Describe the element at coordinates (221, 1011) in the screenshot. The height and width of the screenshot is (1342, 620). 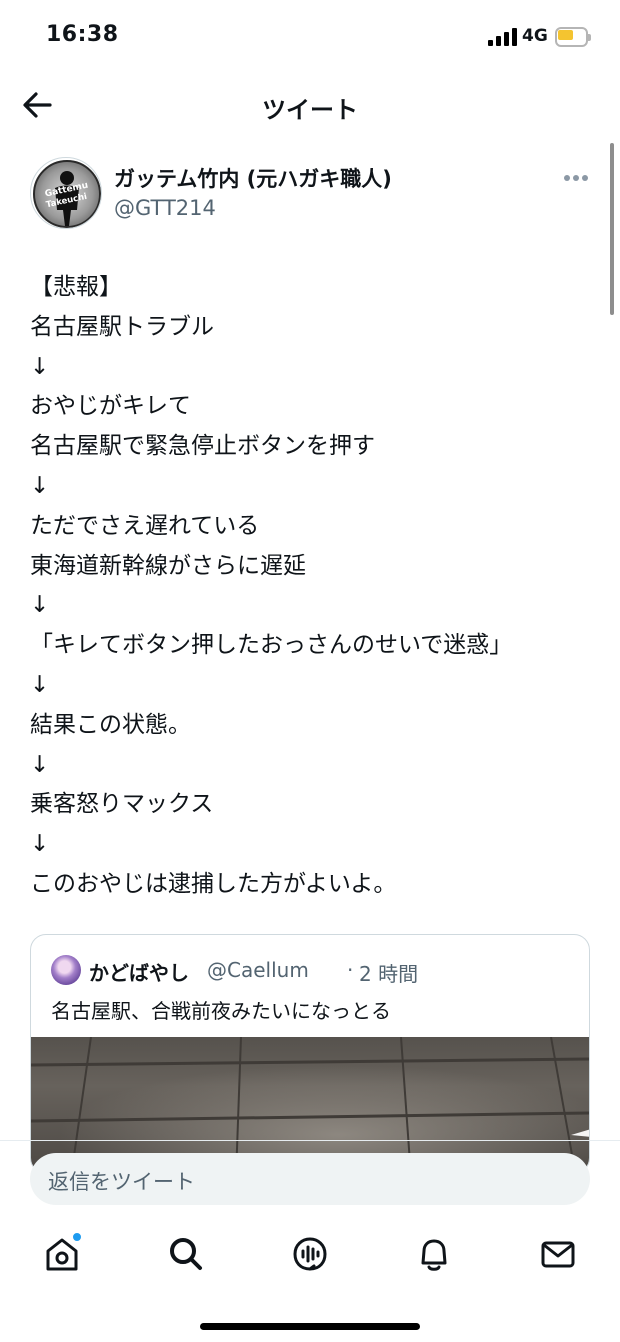
I see `quote-text: 名古屋駅、合戦前夜みたいになっとる` at that location.